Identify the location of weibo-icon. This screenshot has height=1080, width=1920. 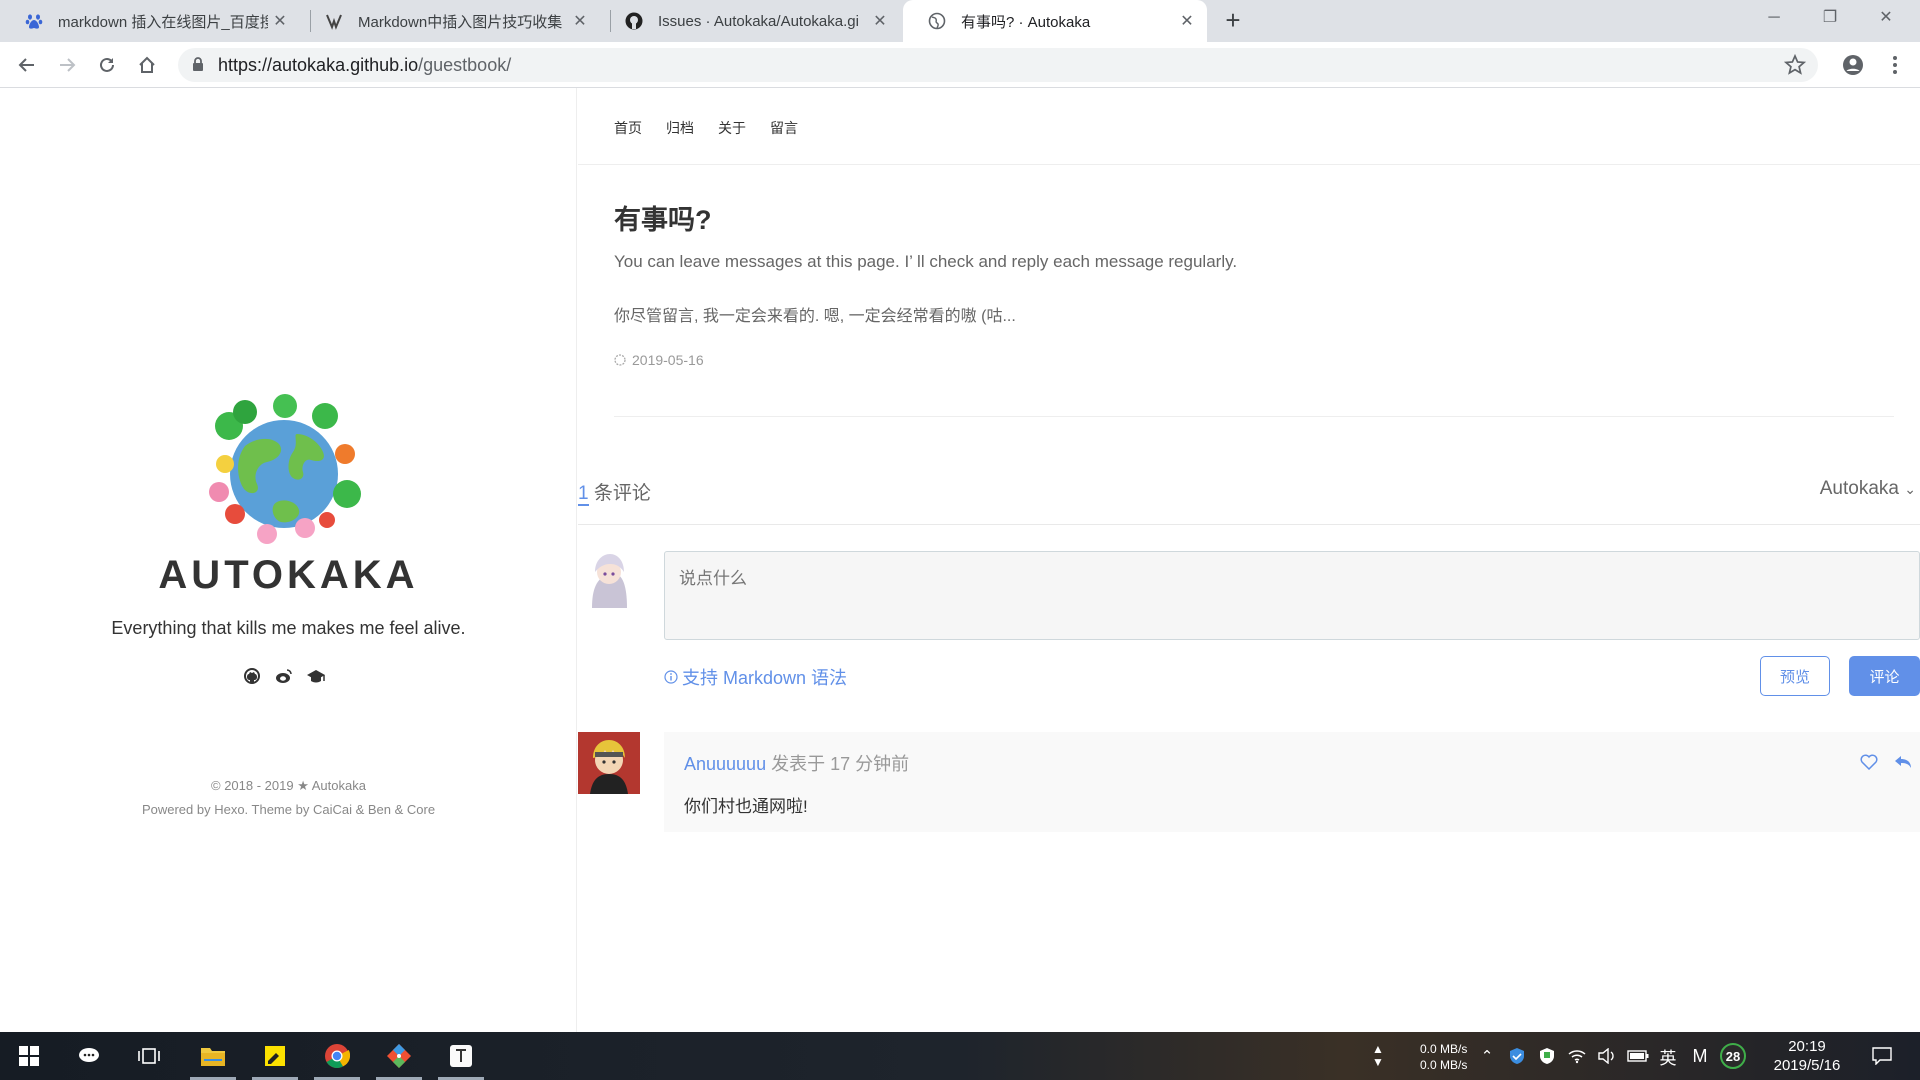
(284, 676).